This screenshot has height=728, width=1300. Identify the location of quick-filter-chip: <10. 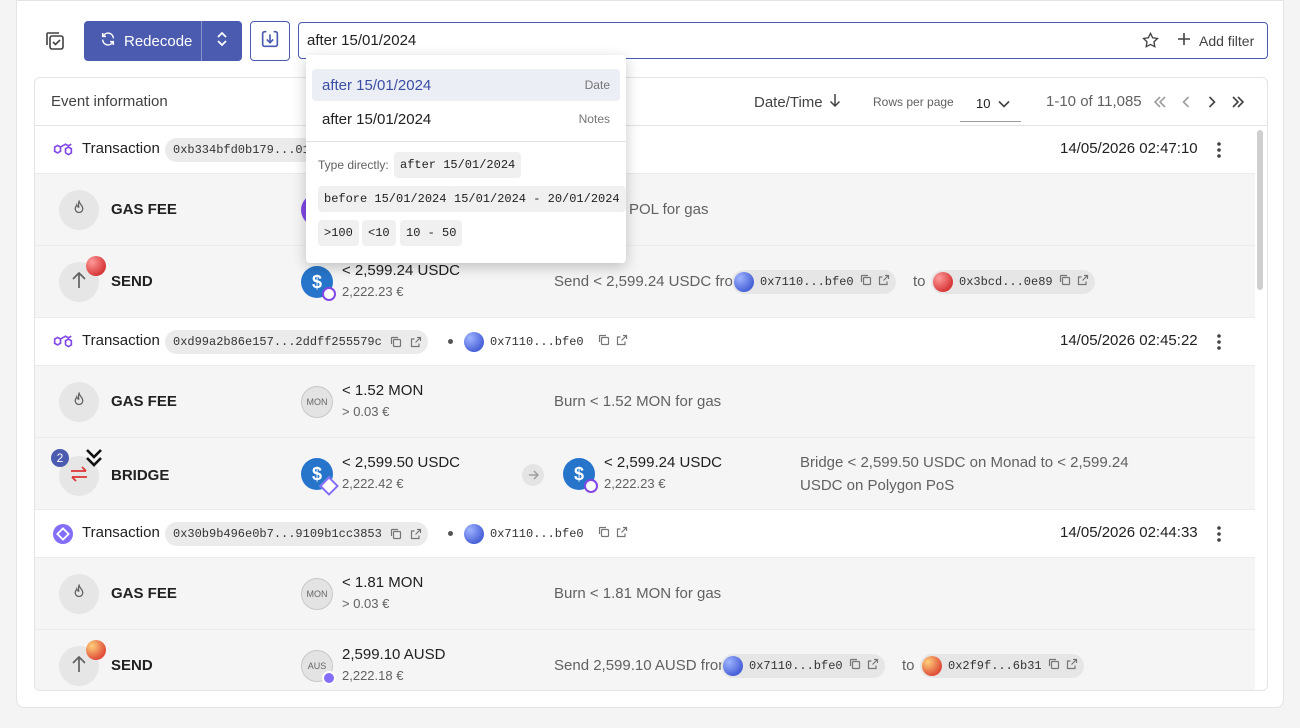
(379, 233).